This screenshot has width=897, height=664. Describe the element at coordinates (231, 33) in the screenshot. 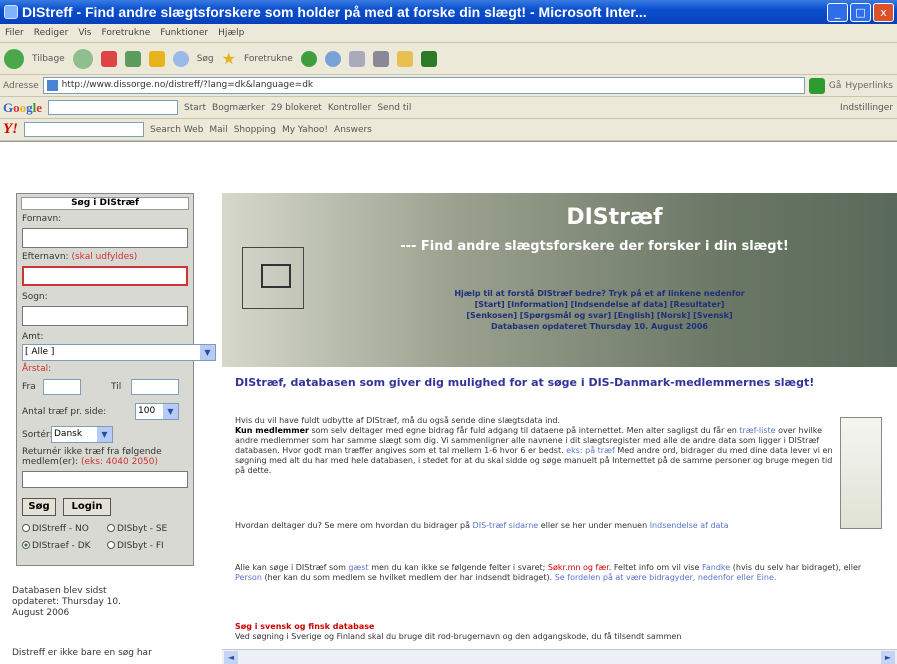

I see `menu-help: Hjælp` at that location.